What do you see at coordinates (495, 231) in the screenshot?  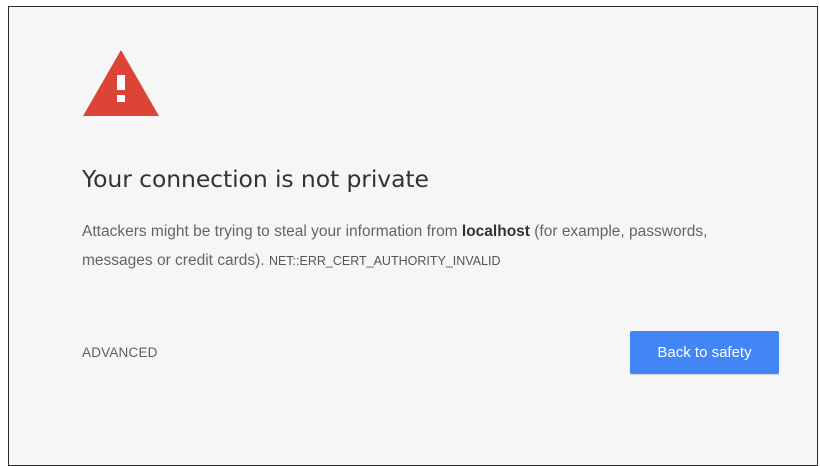 I see `host-name: localhost` at bounding box center [495, 231].